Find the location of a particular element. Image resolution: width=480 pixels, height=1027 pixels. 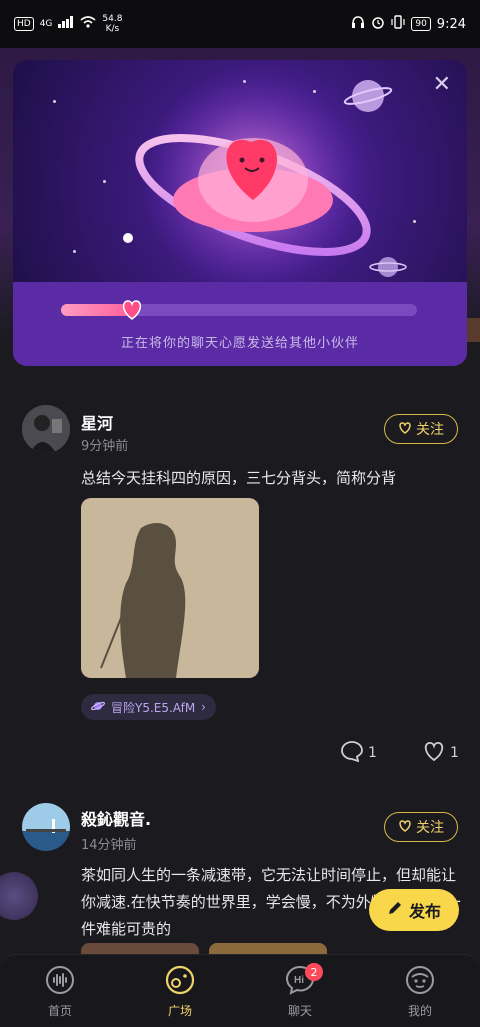

plaza-icon is located at coordinates (180, 981).